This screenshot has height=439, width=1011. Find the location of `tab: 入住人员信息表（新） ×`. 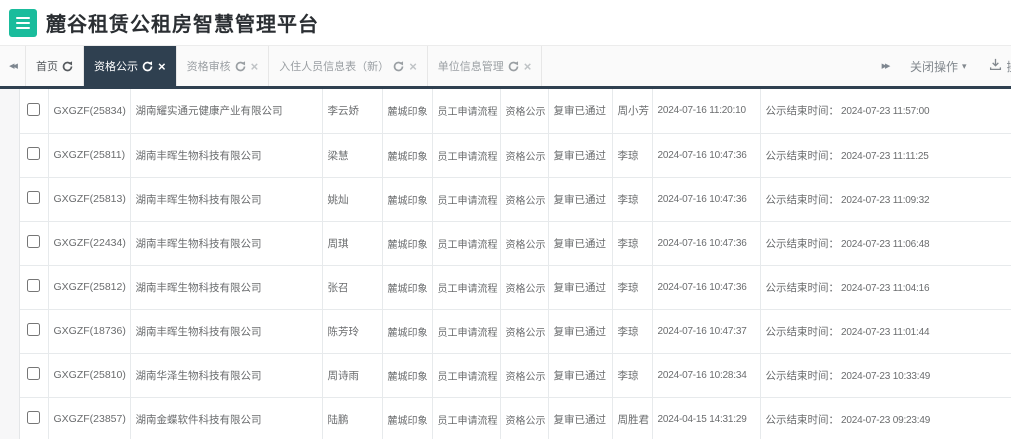

tab: 入住人员信息表（新） × is located at coordinates (348, 66).